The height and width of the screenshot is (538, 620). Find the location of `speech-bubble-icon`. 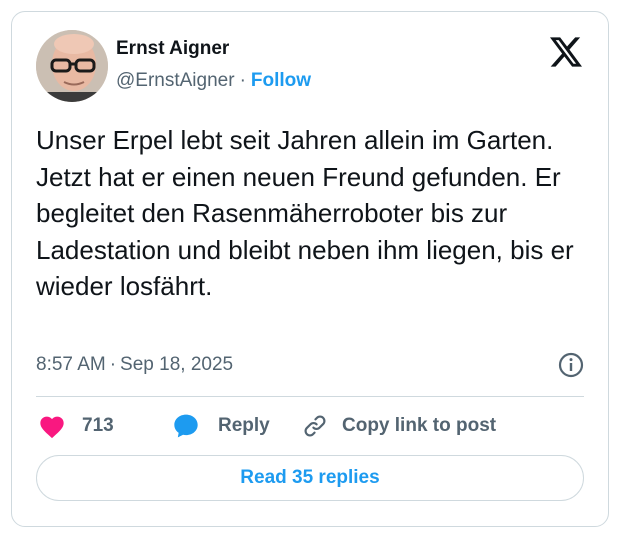

speech-bubble-icon is located at coordinates (186, 426).